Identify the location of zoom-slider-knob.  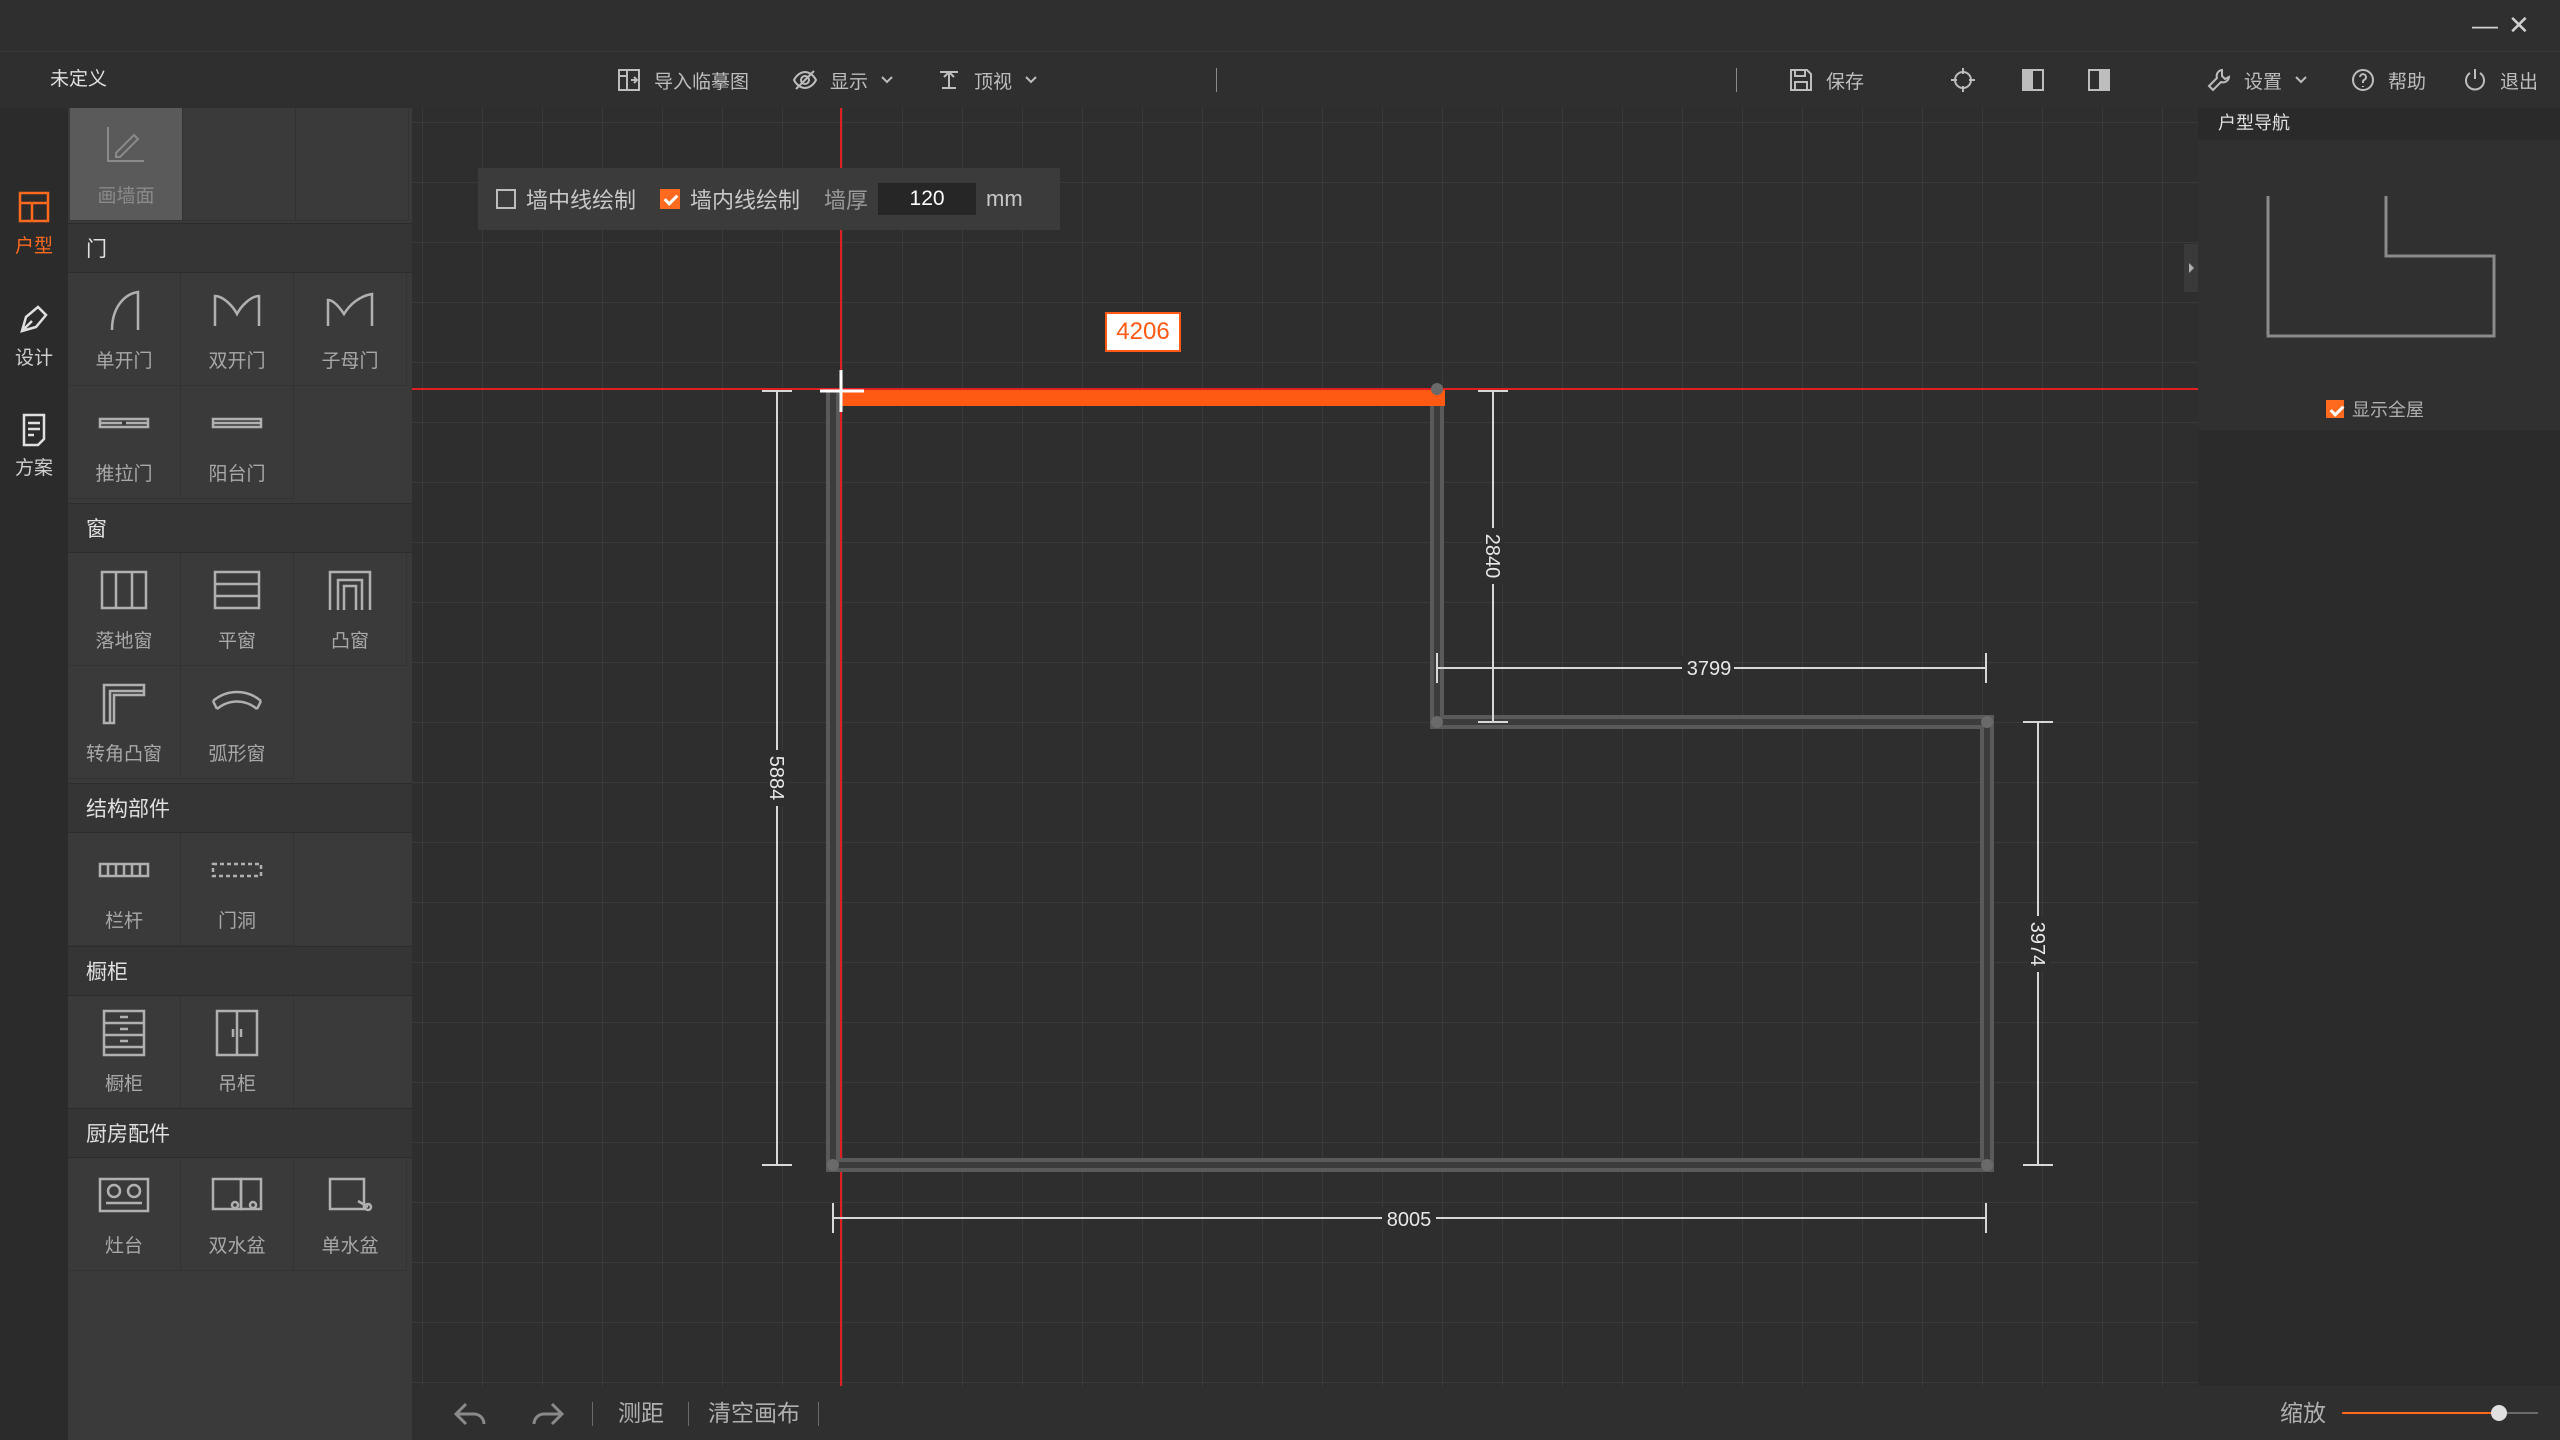
(2498, 1413).